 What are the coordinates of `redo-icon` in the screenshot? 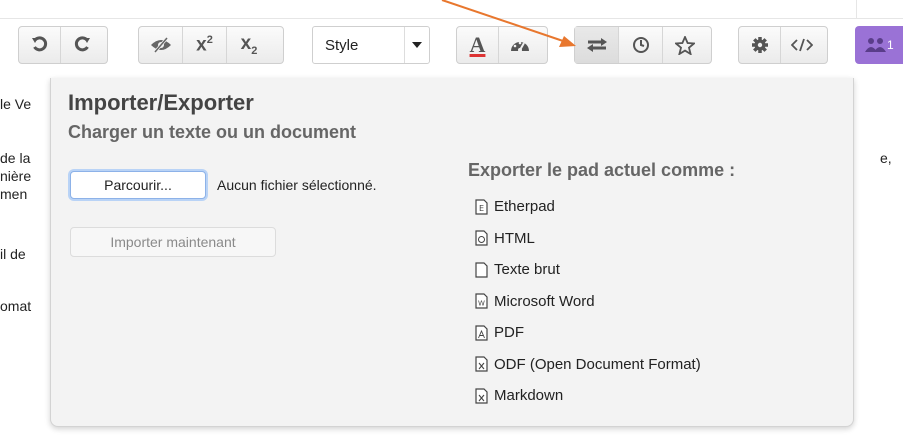 It's located at (82, 44).